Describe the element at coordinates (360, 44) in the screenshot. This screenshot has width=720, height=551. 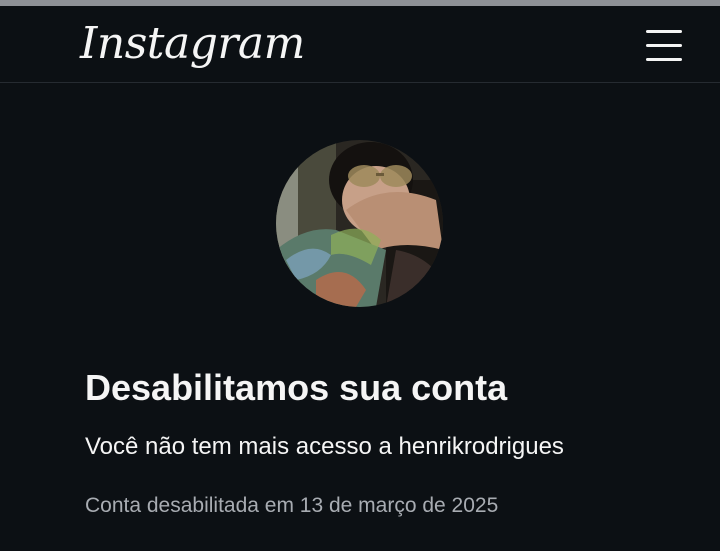
I see `app-header: Instagram` at that location.